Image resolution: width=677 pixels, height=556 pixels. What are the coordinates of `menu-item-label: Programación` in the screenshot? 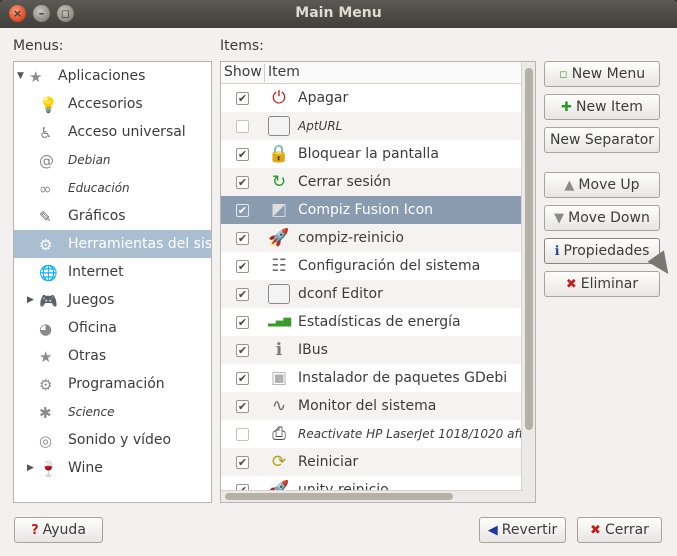 It's located at (116, 384).